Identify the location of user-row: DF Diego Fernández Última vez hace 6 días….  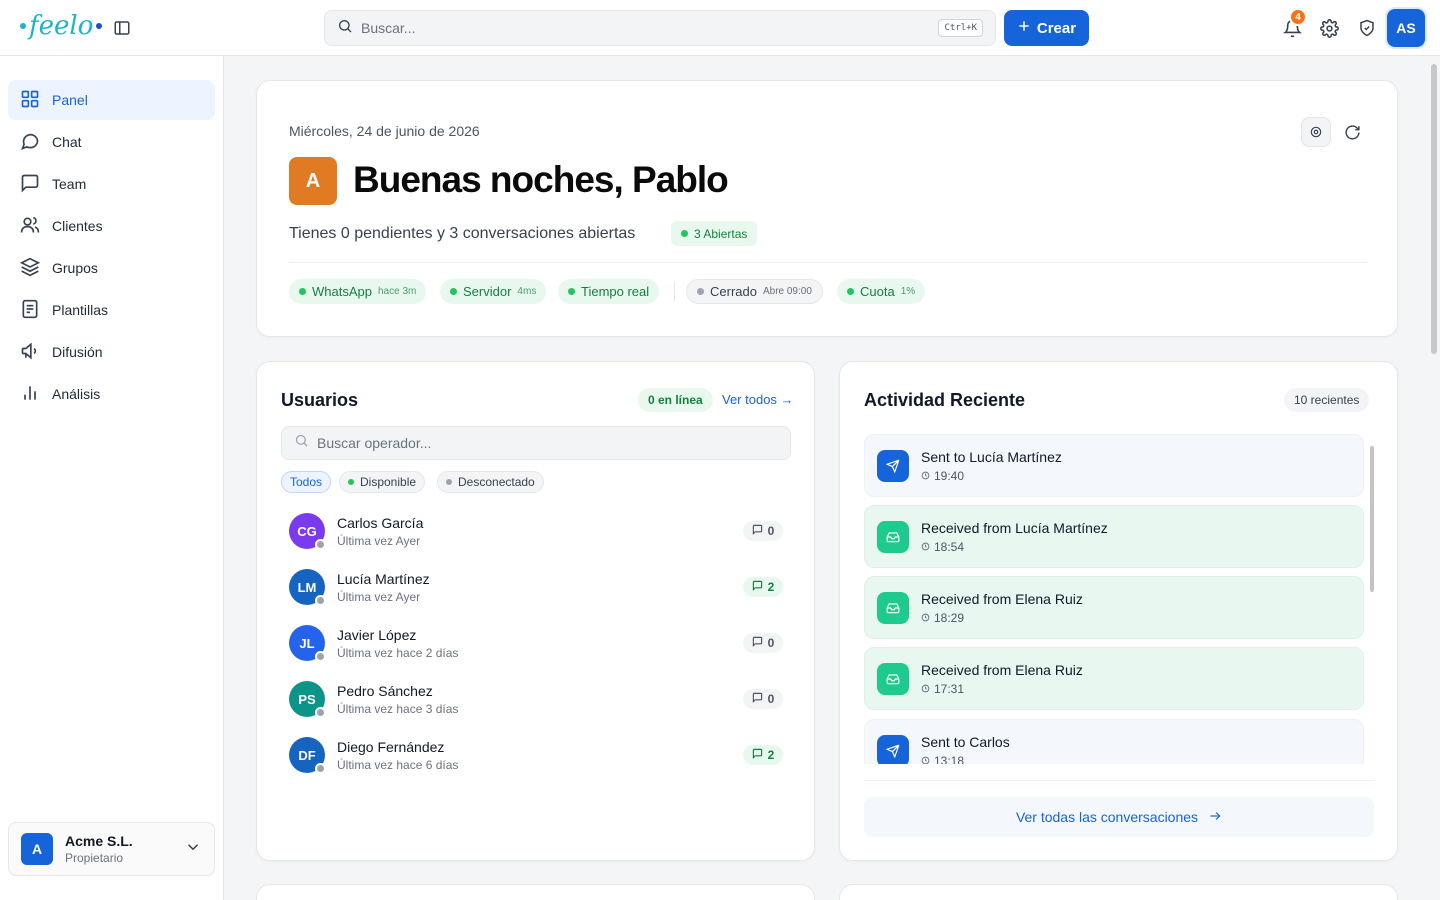
(536, 755).